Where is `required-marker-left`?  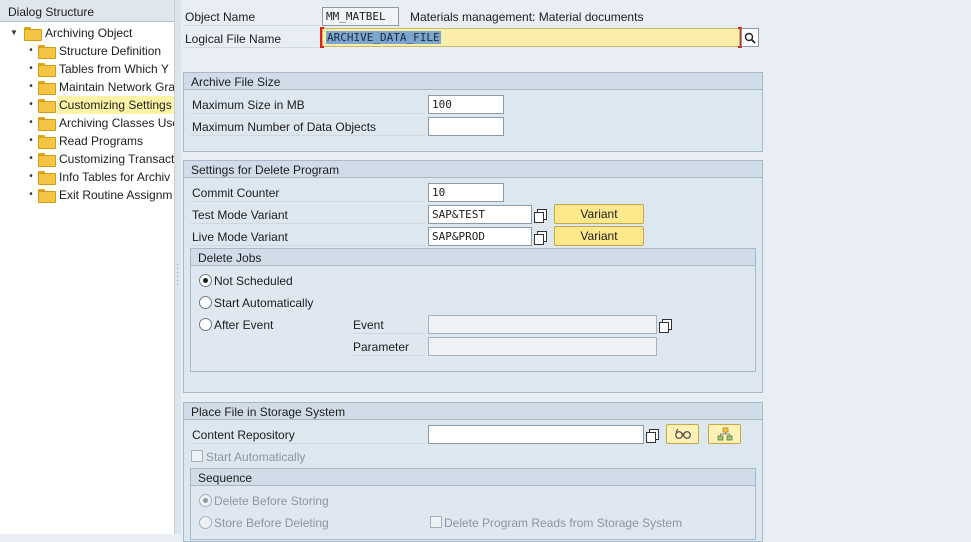 required-marker-left is located at coordinates (322, 37).